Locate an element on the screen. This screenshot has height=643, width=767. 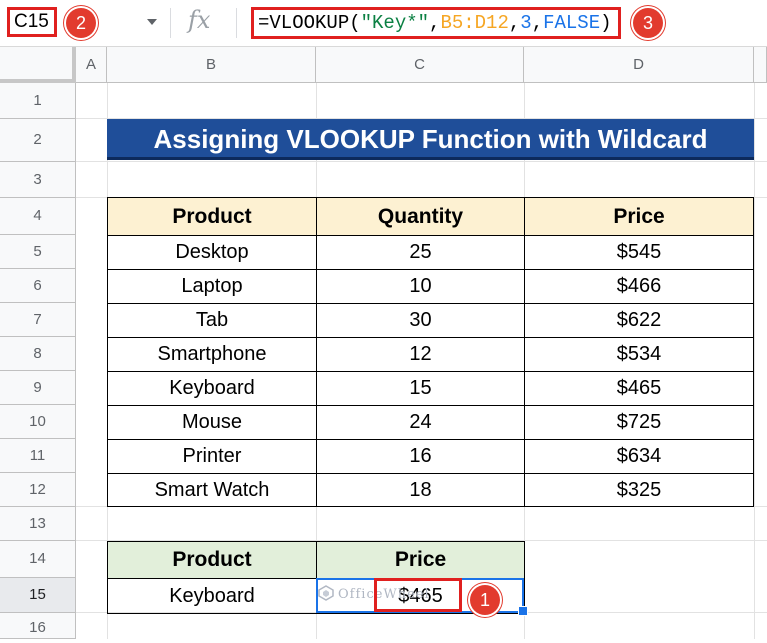
header-product: Product is located at coordinates (212, 217).